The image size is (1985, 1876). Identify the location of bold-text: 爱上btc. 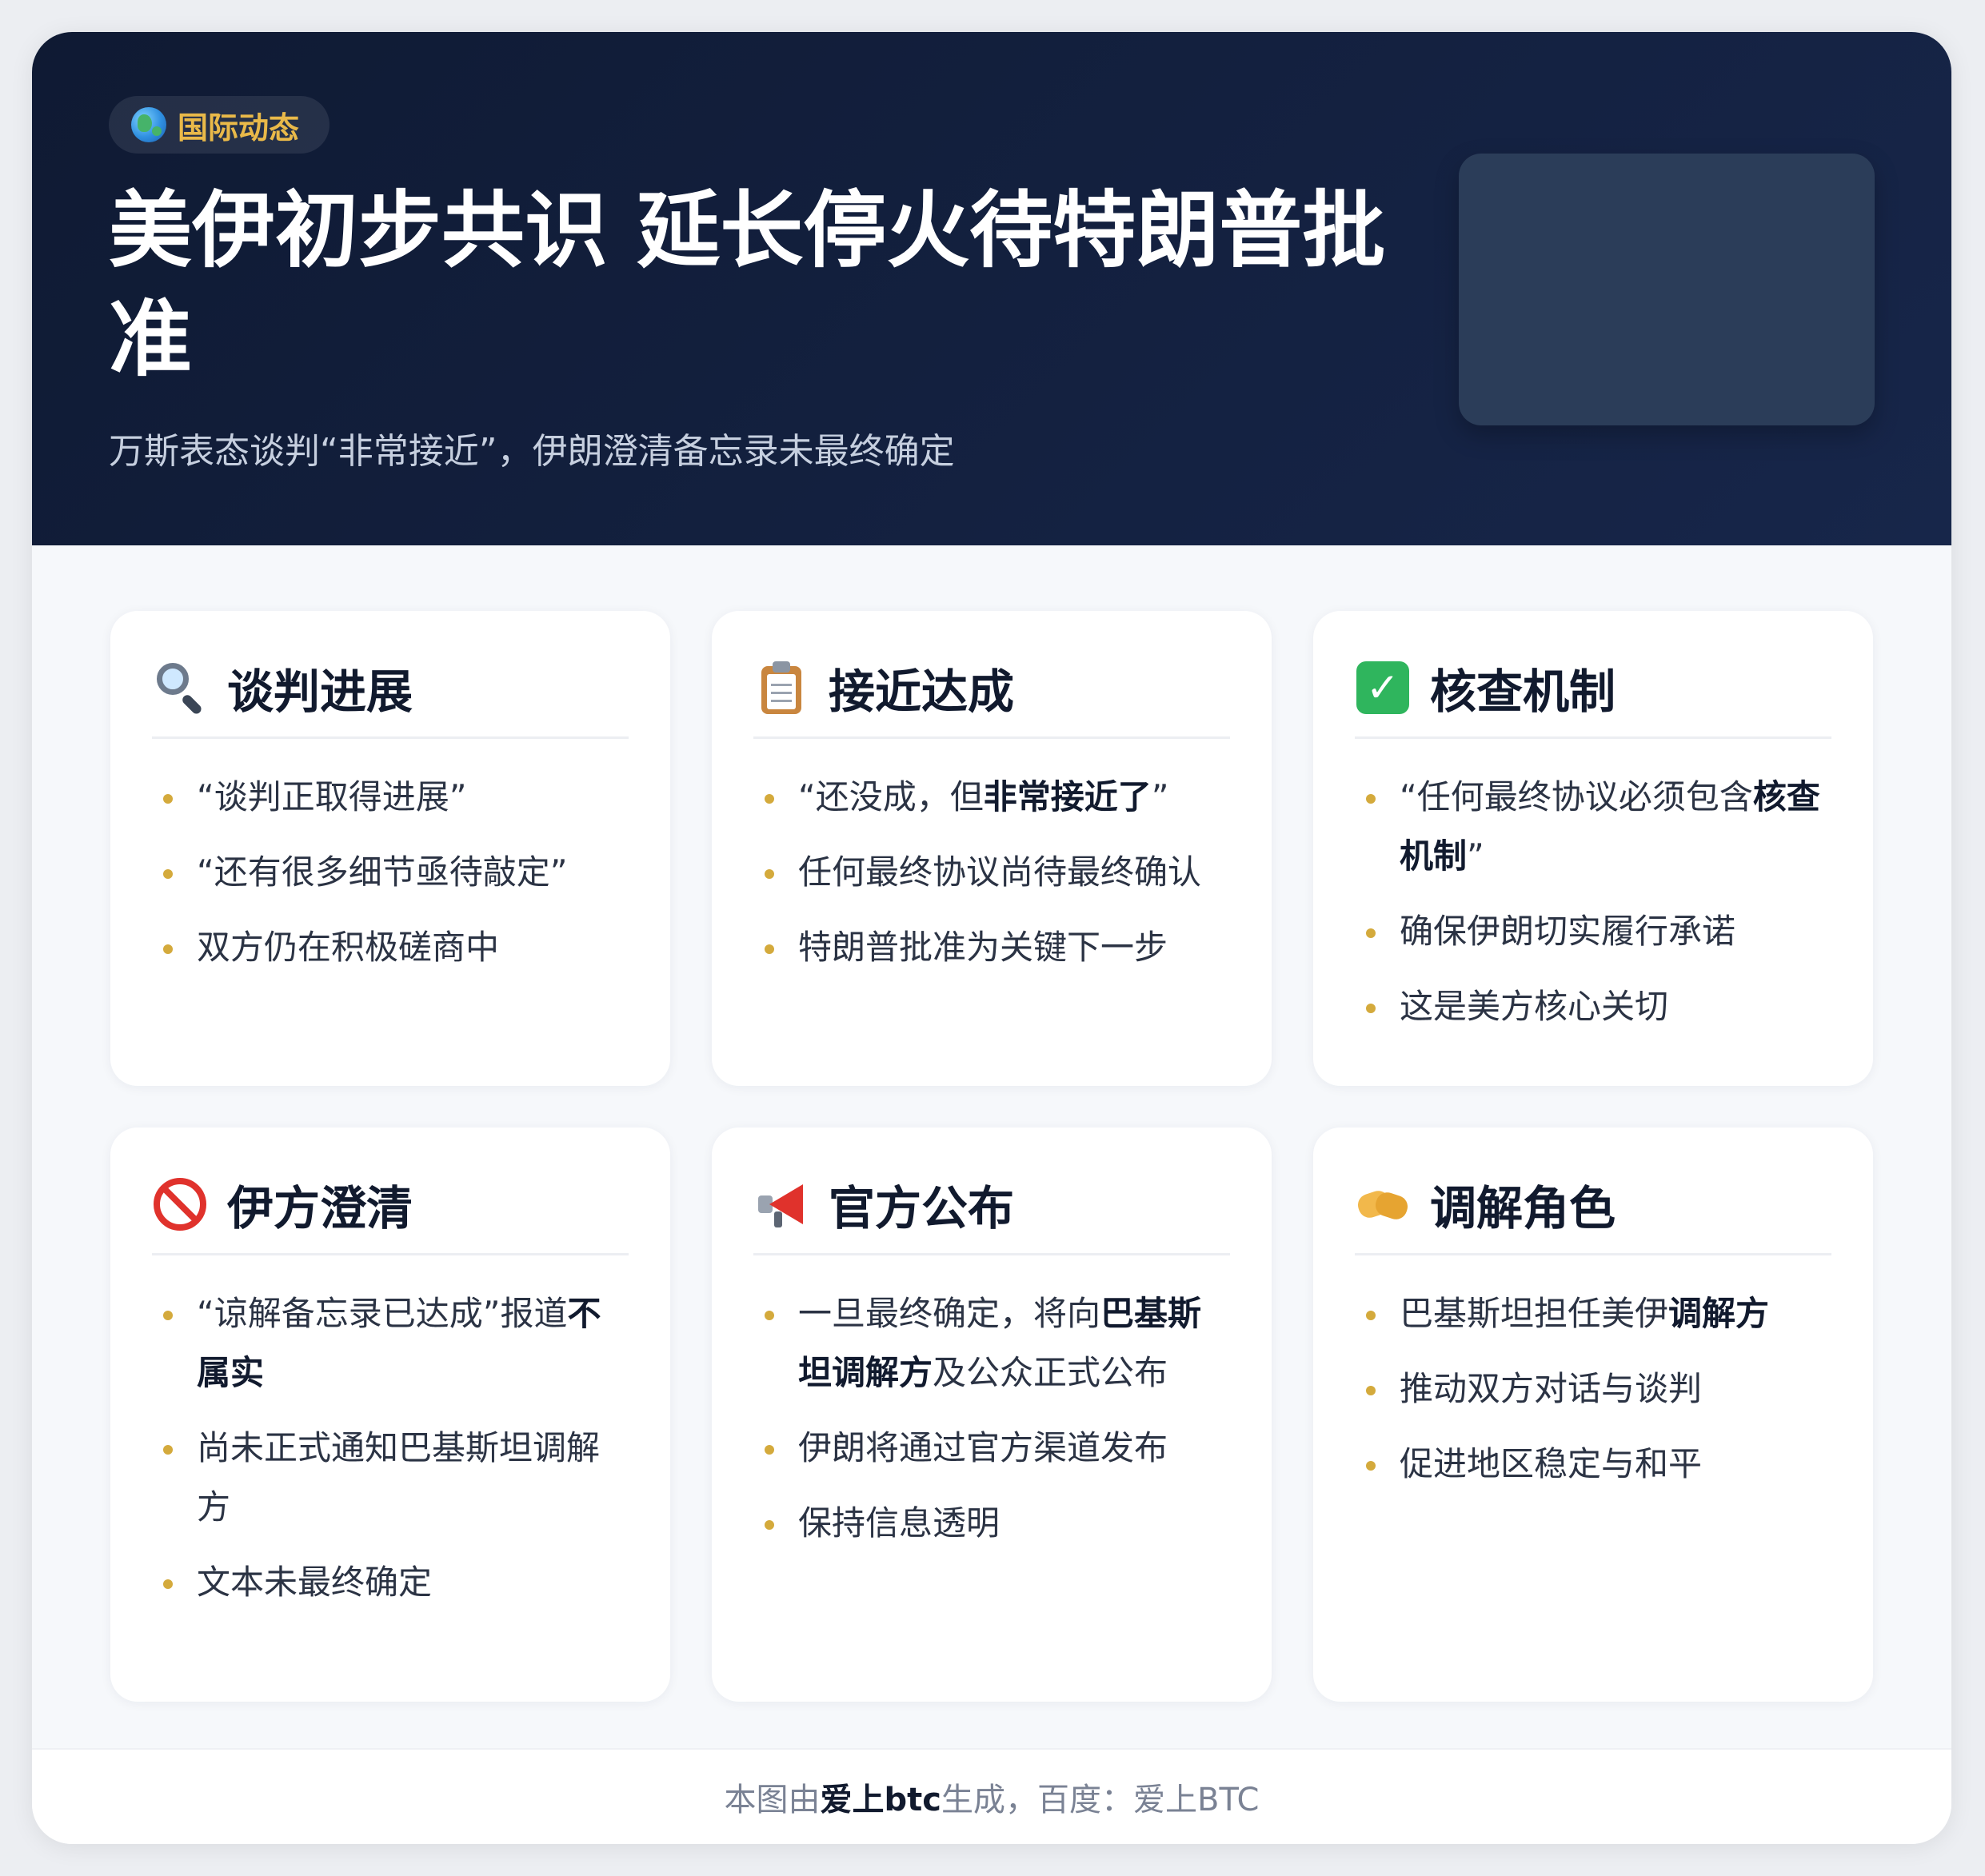
(880, 1800).